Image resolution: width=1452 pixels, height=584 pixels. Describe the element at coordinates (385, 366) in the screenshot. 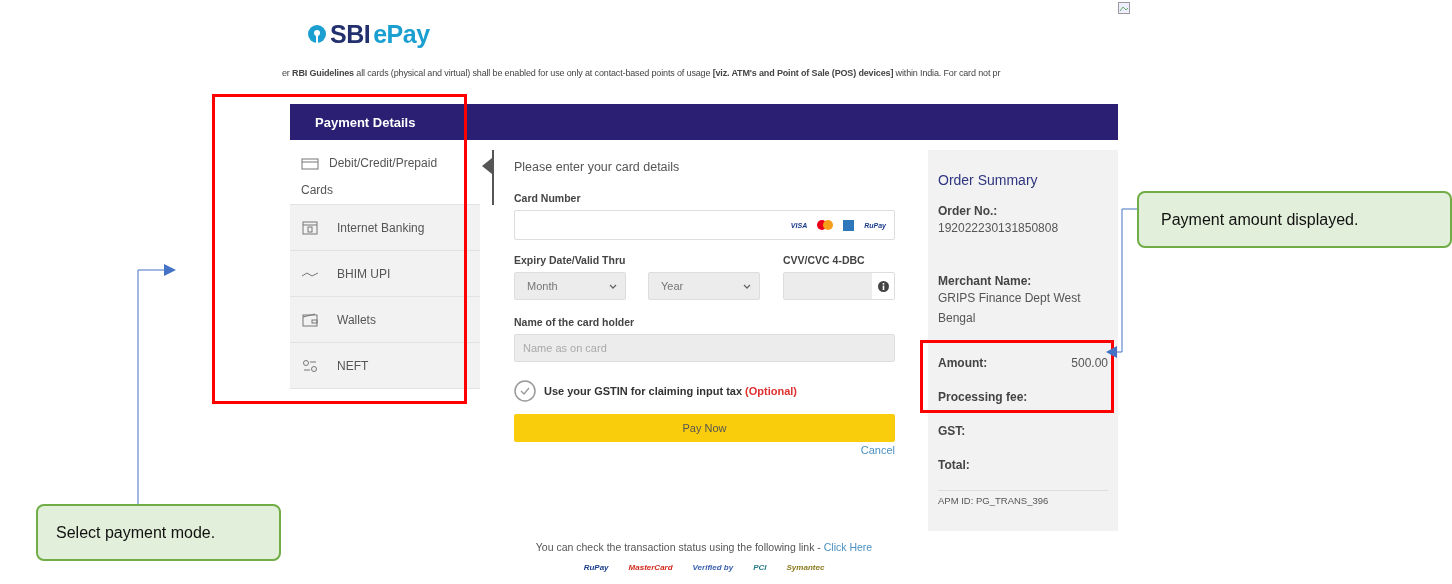

I see `payment-mode-item: NEFT` at that location.